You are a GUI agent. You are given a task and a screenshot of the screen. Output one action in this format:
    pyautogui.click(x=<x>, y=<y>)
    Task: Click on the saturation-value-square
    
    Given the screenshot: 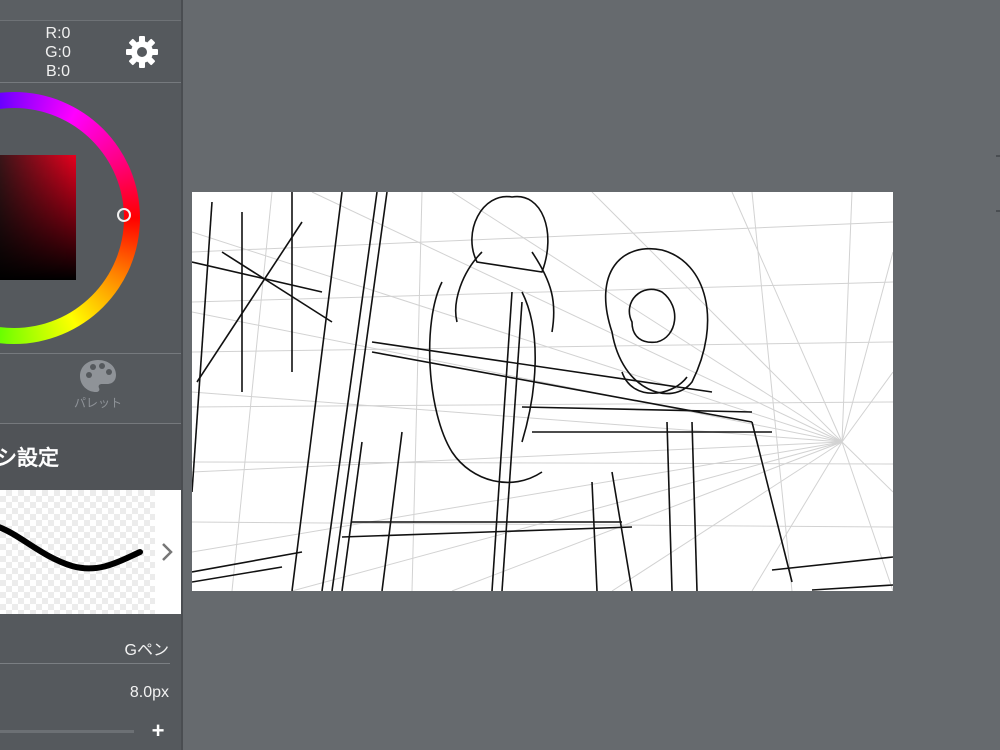 What is the action you would take?
    pyautogui.click(x=38, y=217)
    